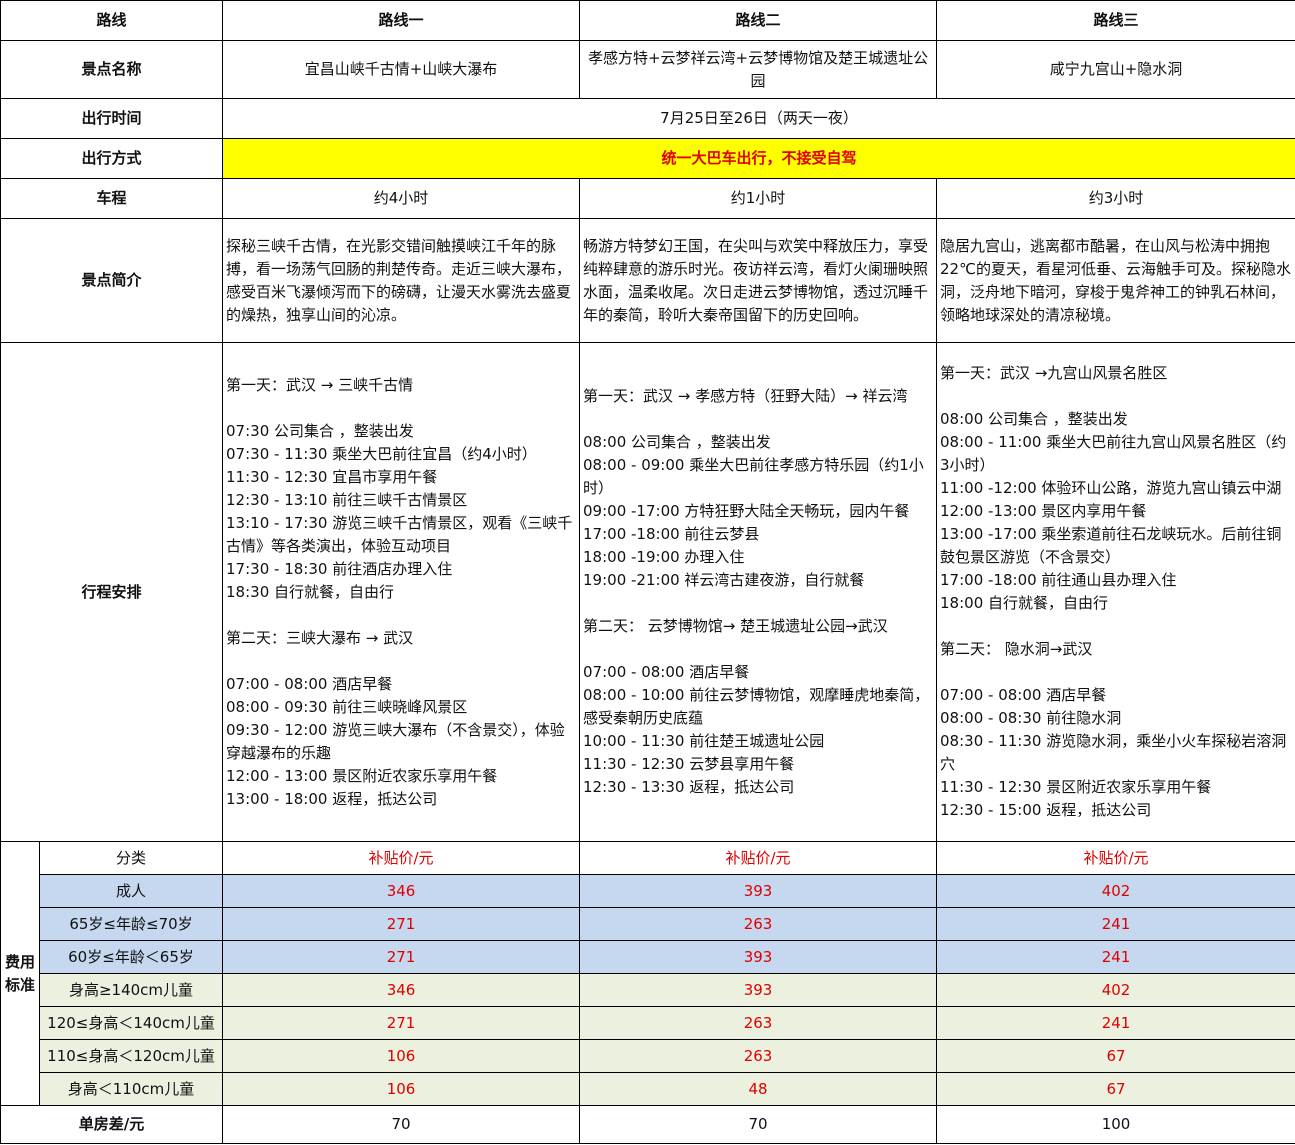 The image size is (1295, 1145). I want to click on itinerary-line: 第一天：武汉 →九宫山风景名胜区, so click(1054, 373).